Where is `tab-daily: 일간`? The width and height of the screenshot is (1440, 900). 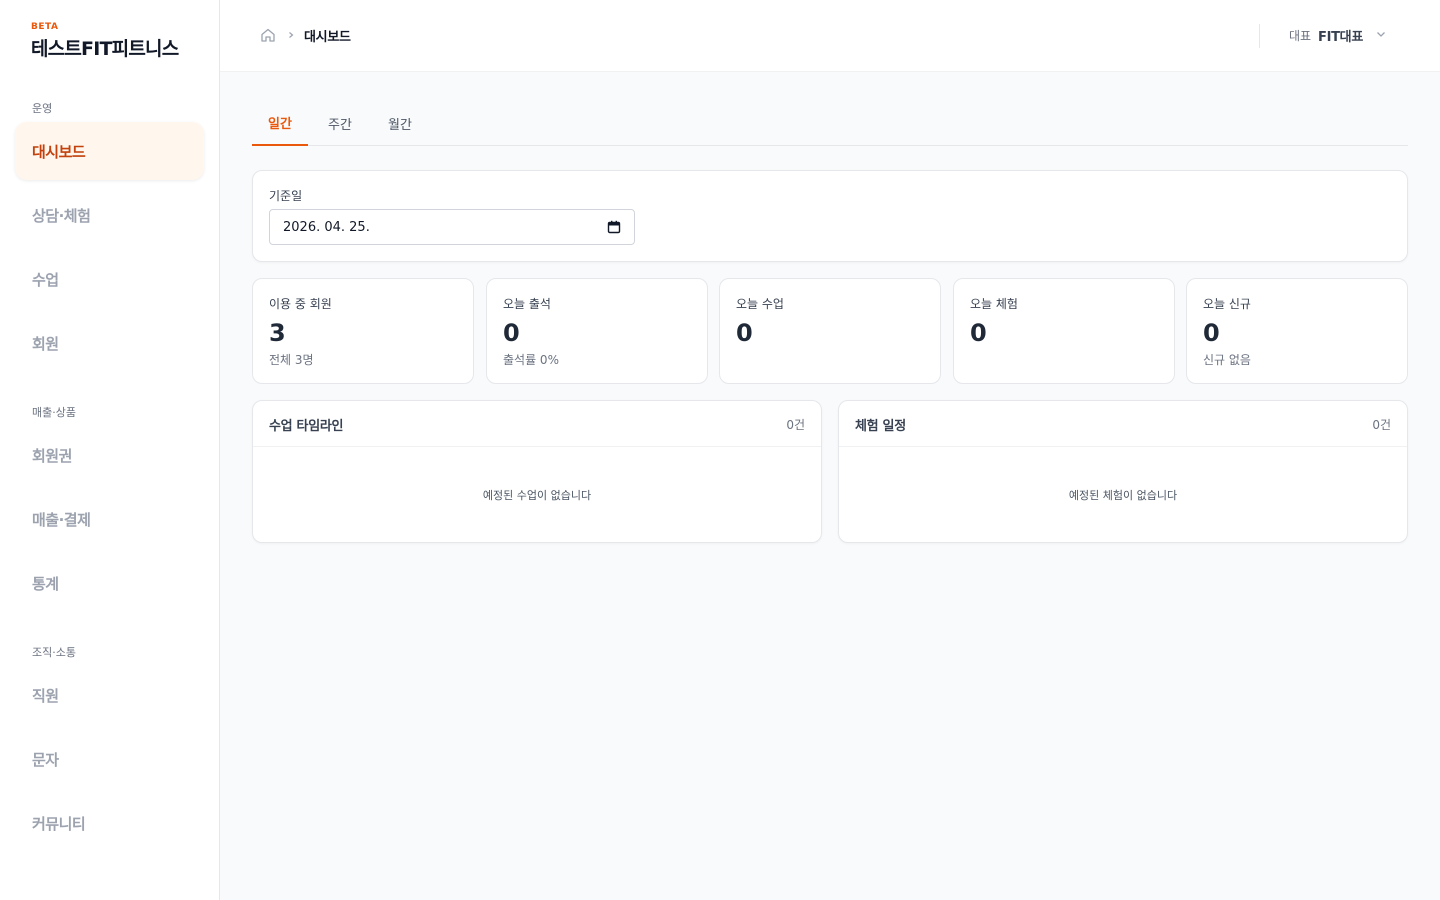 tab-daily: 일간 is located at coordinates (280, 123).